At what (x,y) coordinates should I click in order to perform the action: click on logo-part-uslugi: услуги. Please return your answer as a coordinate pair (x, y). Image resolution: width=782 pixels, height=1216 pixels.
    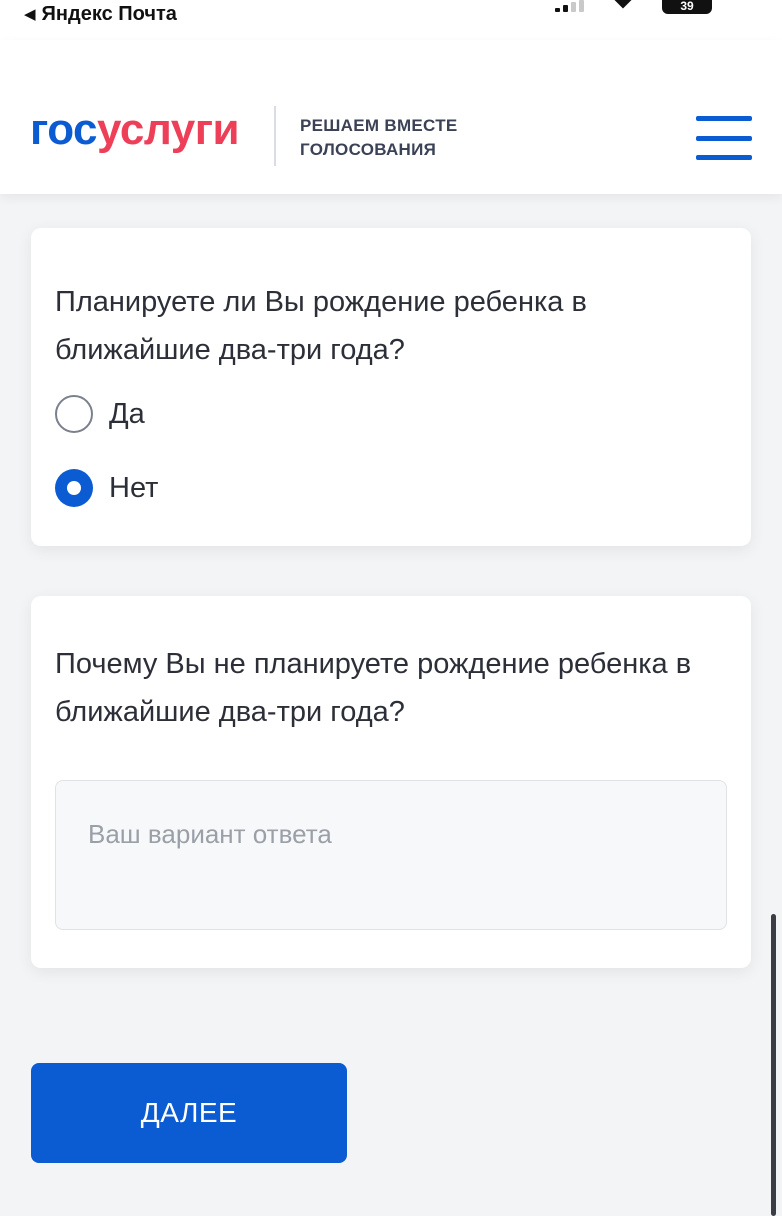
    Looking at the image, I should click on (168, 129).